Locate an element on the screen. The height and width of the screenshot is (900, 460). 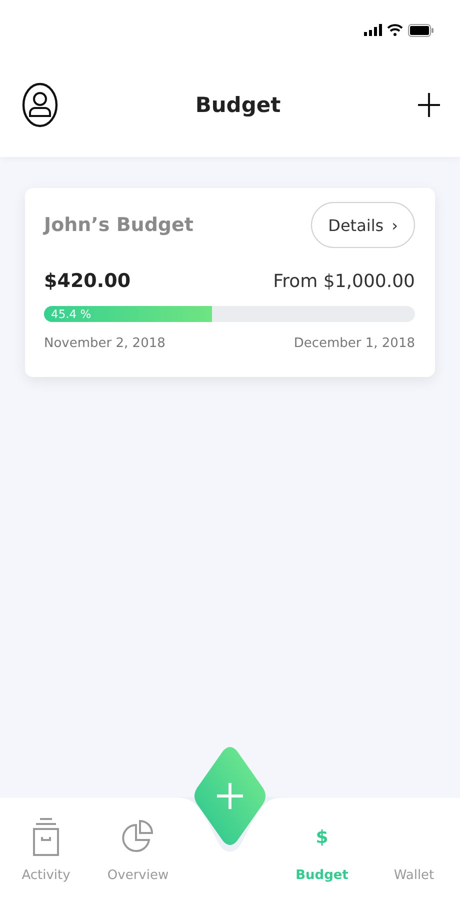
progress-percent: 45.4 % is located at coordinates (71, 314).